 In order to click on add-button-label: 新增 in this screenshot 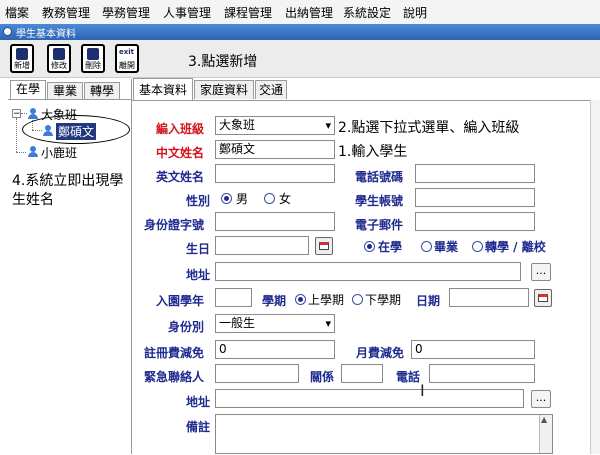, I will do `click(22, 65)`.